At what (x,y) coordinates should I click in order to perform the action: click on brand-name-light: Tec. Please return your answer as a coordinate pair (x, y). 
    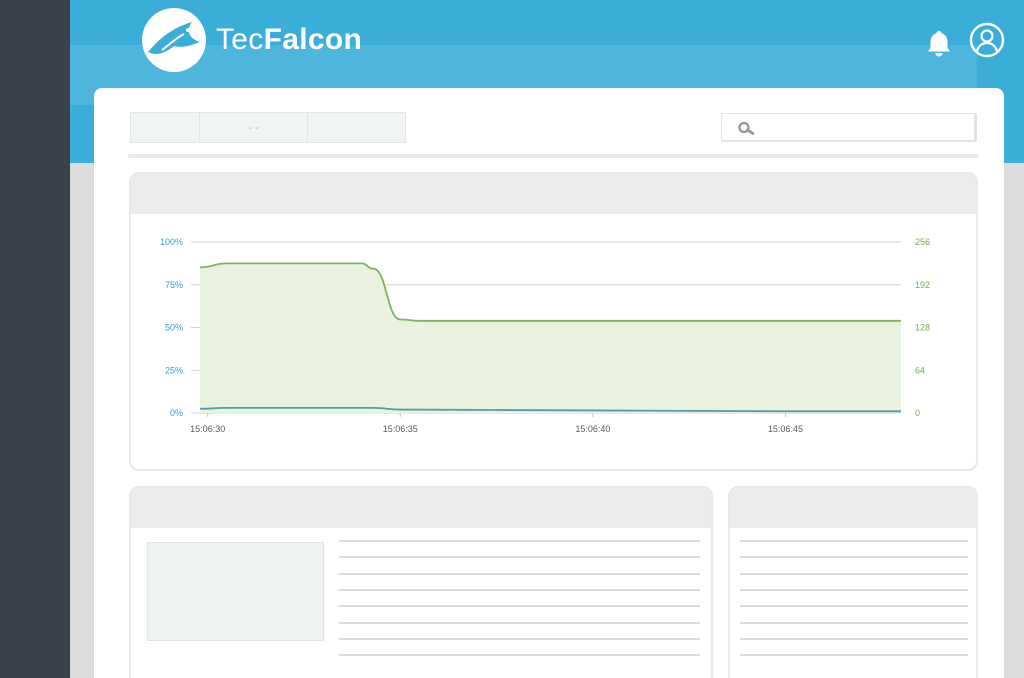
    Looking at the image, I should click on (240, 39).